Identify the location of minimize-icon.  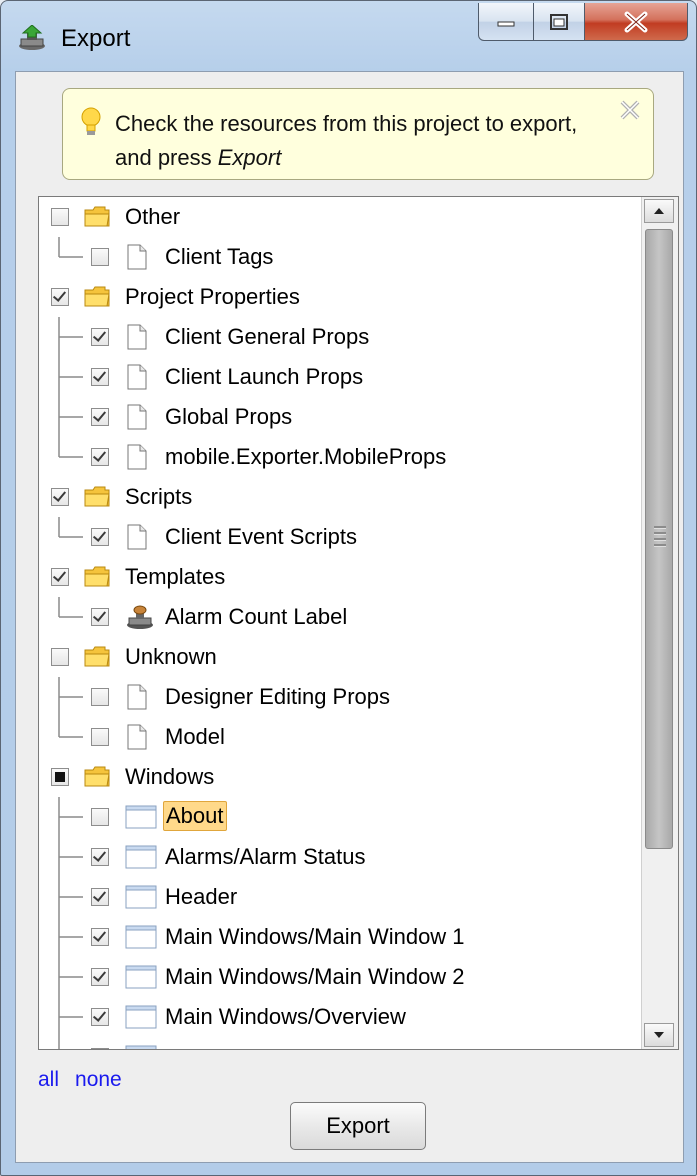
(506, 23).